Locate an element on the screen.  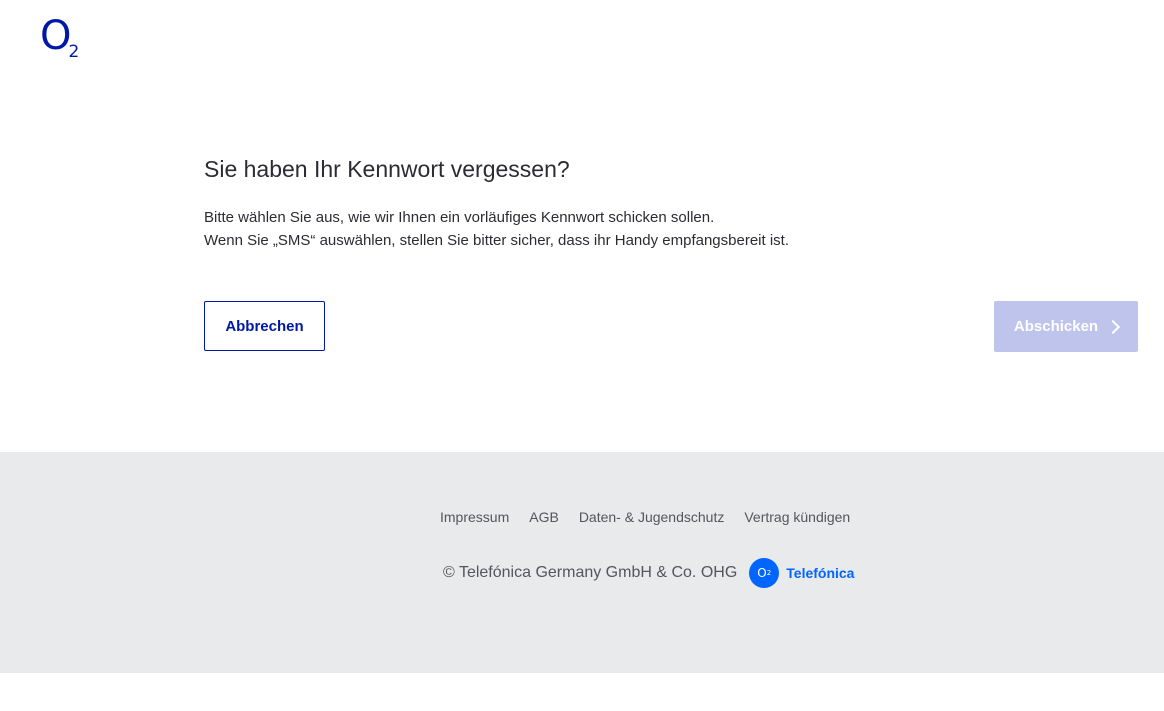
cancel-button: Abbrechen is located at coordinates (264, 326).